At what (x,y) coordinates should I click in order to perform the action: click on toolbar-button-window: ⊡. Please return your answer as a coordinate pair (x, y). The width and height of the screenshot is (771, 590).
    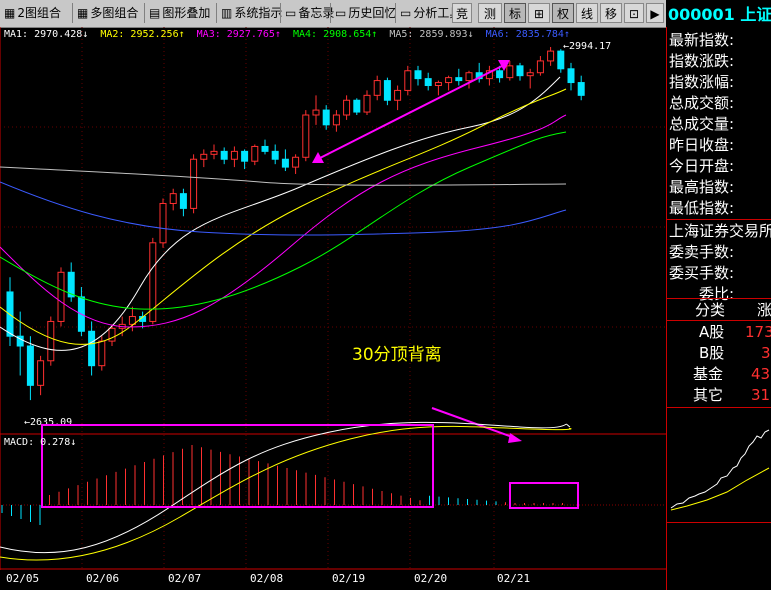
    Looking at the image, I should click on (634, 13).